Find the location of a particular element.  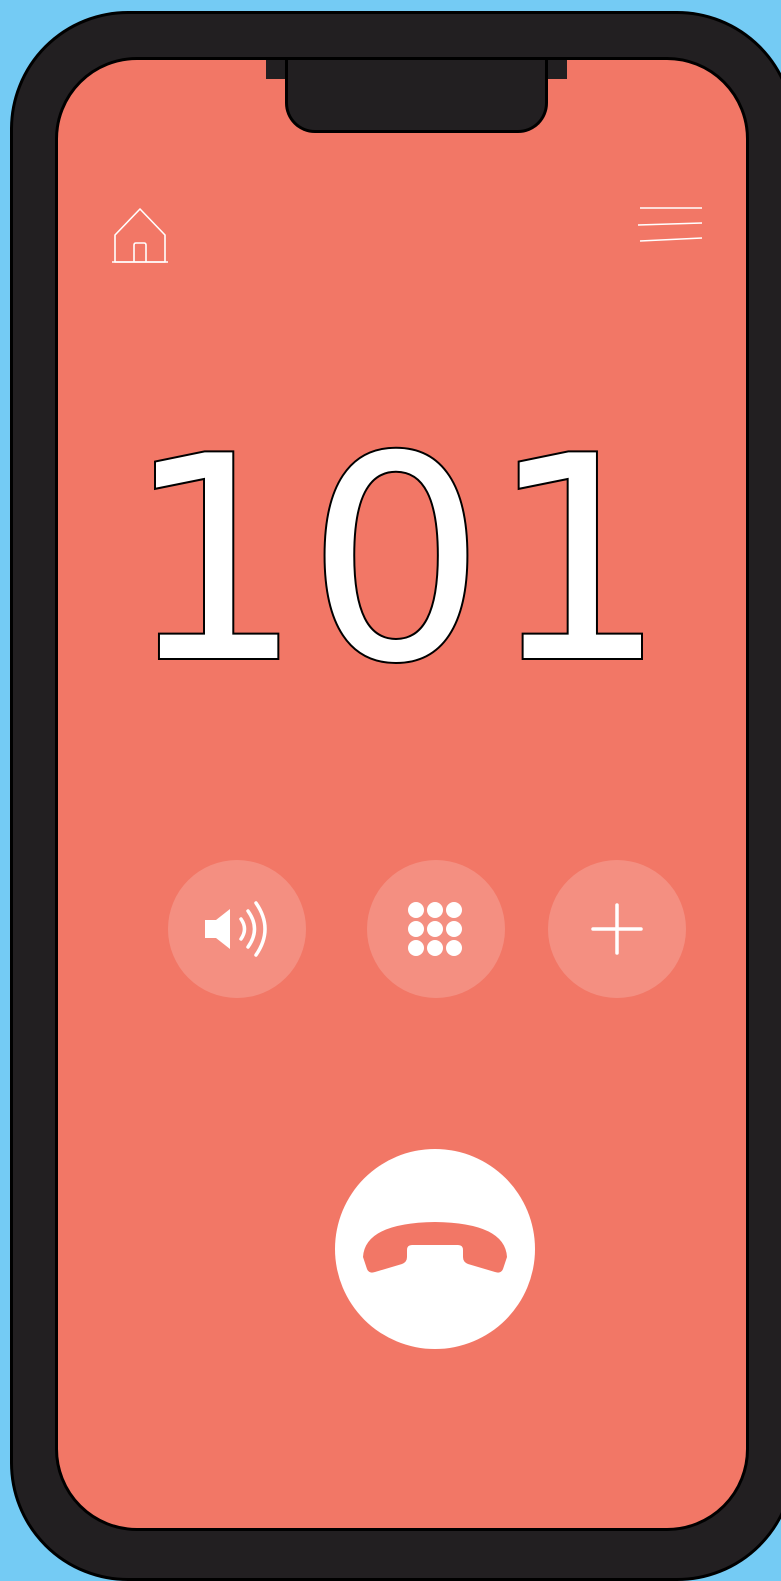

end-call-button is located at coordinates (435, 1249).